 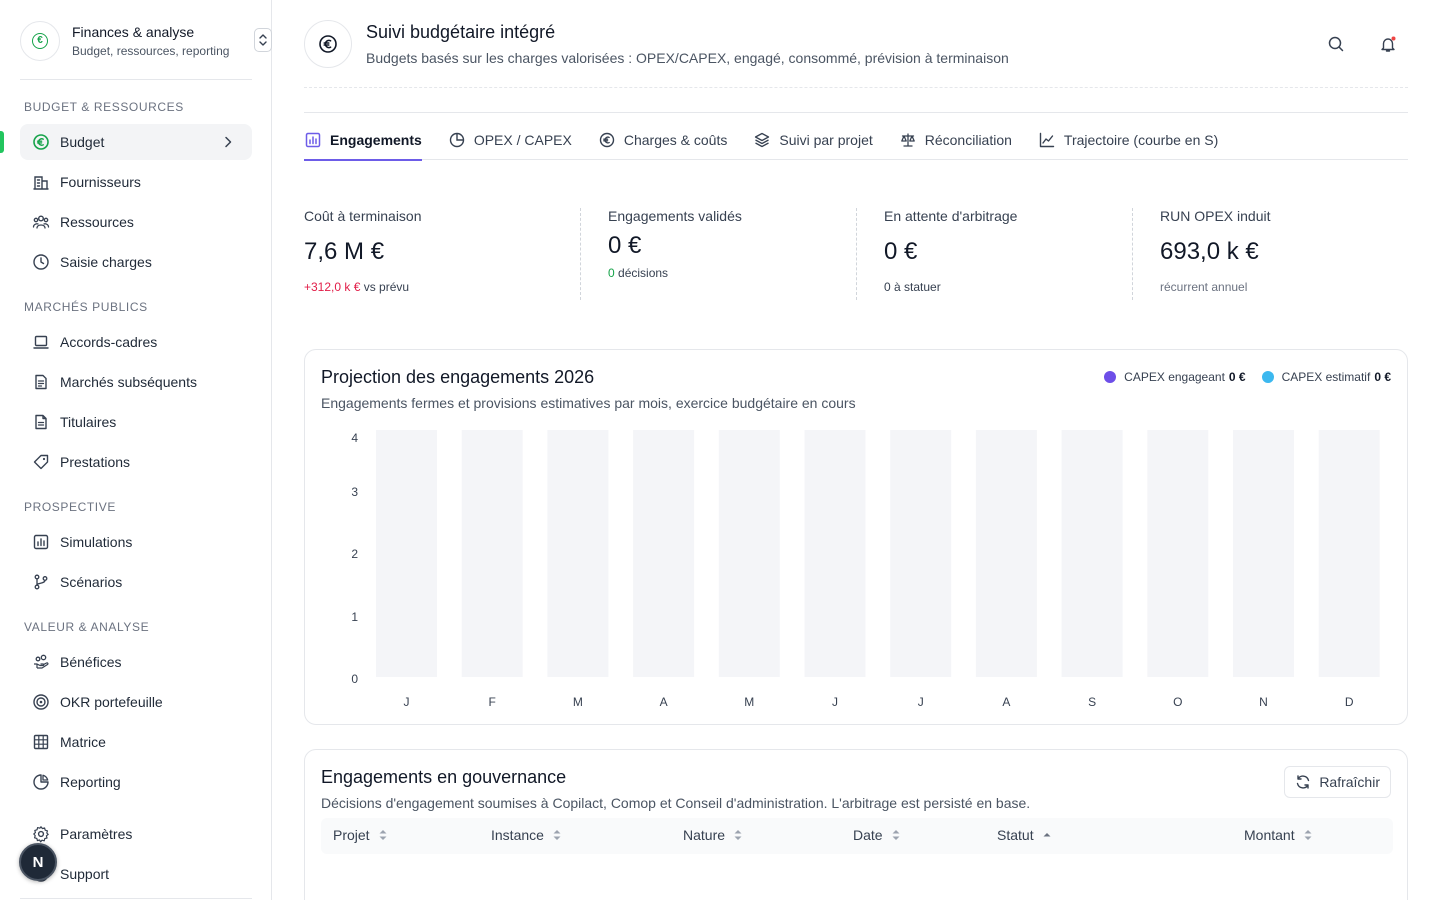 What do you see at coordinates (868, 835) in the screenshot?
I see `column-label: Date` at bounding box center [868, 835].